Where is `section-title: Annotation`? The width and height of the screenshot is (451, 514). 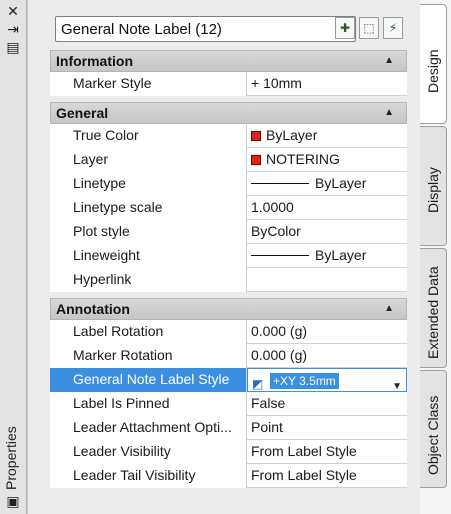
section-title: Annotation is located at coordinates (93, 309).